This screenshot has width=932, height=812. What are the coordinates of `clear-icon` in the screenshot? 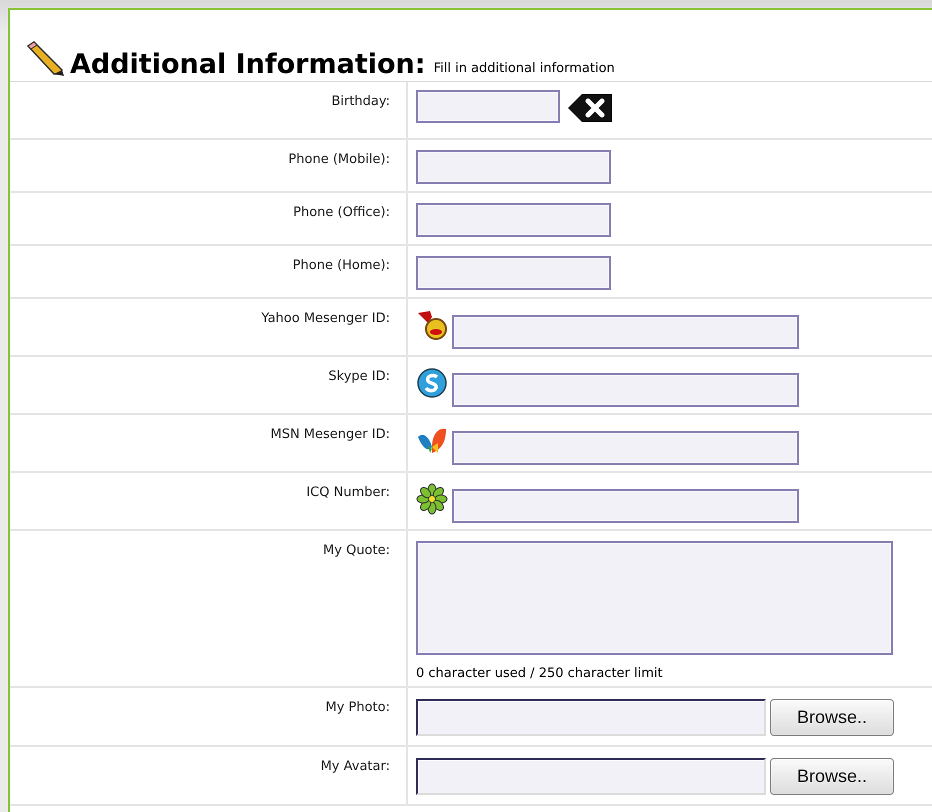 It's located at (590, 108).